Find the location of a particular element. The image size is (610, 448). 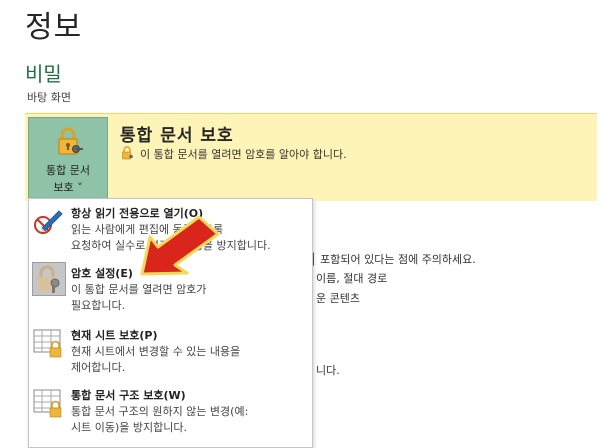

protect-workbook-button: 통합 문서 보호 ˅ is located at coordinates (68, 158).